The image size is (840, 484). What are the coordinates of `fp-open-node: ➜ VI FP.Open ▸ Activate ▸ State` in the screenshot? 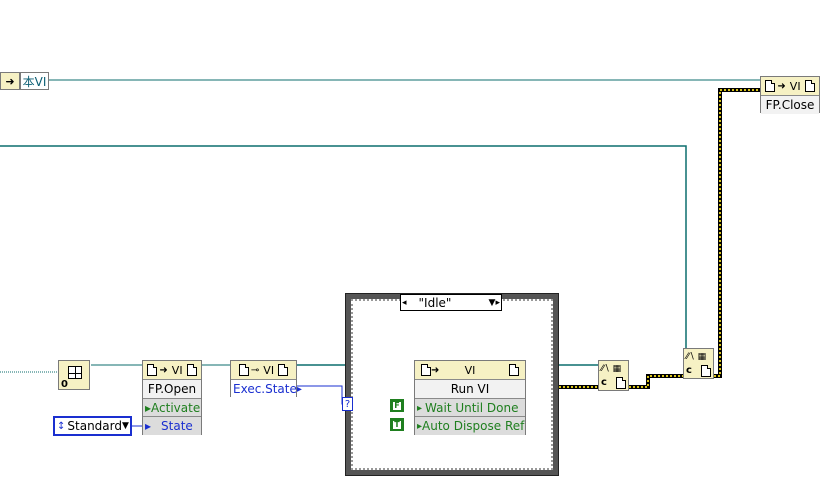 It's located at (172, 397).